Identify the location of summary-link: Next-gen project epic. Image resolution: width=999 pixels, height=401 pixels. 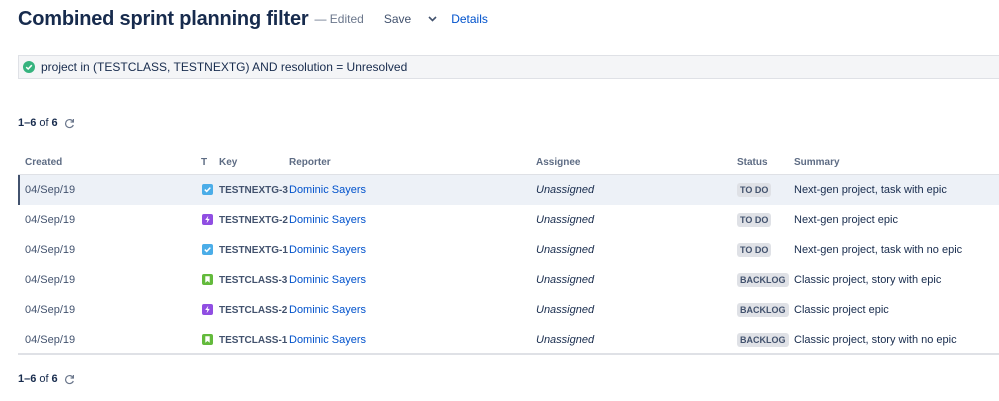
(846, 220).